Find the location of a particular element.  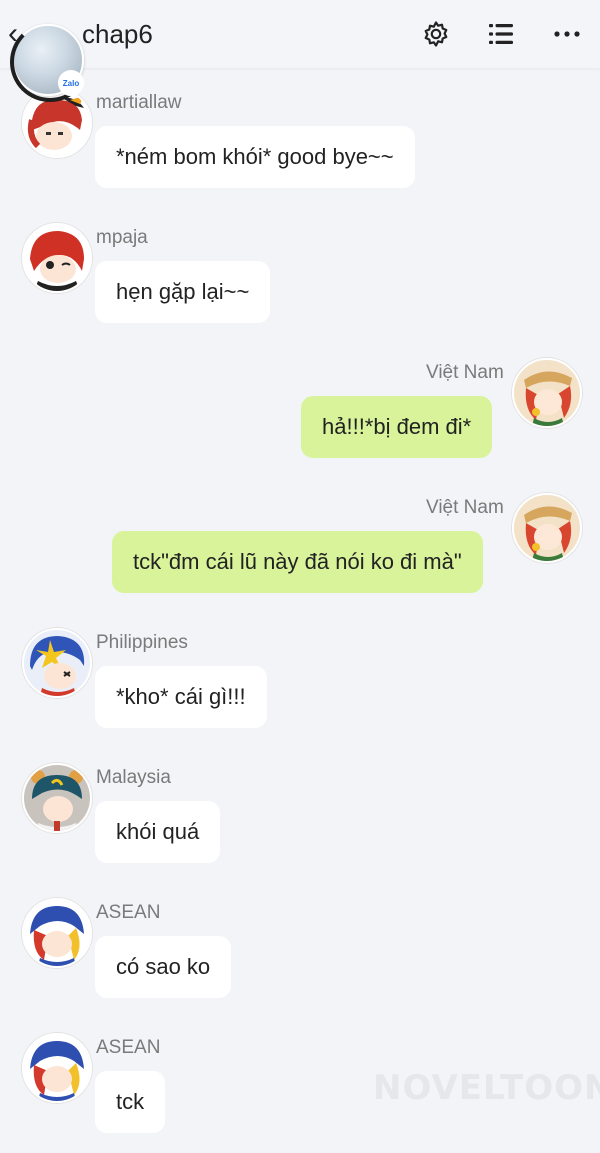

chat-header: ‹ chap6 is located at coordinates (300, 34).